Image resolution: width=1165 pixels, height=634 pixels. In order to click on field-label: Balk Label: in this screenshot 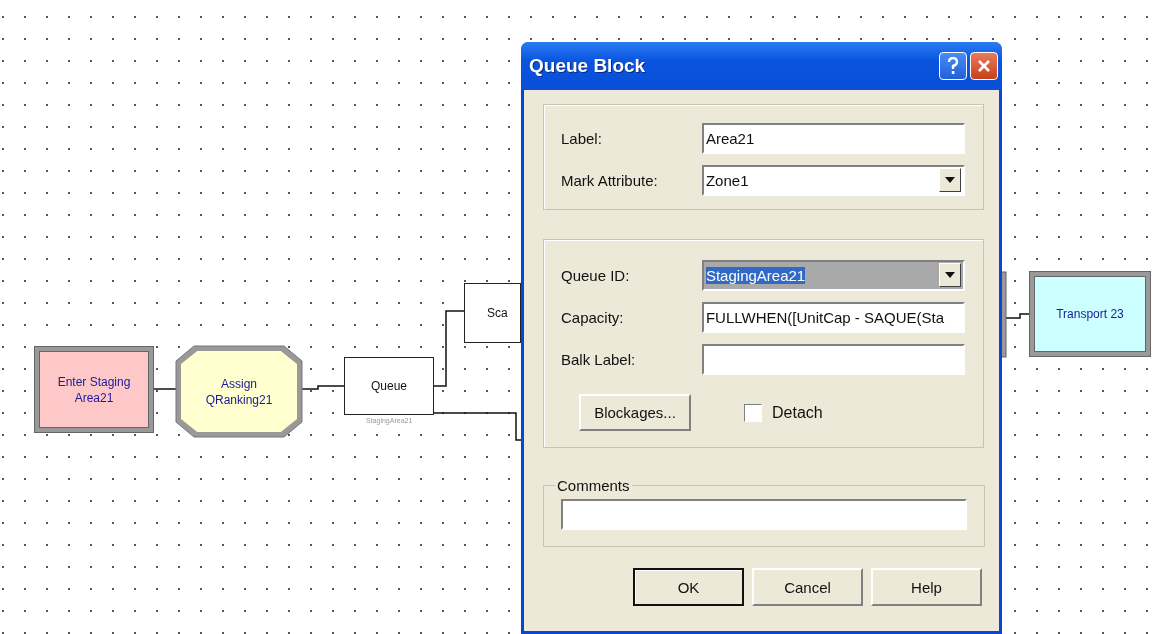, I will do `click(599, 359)`.